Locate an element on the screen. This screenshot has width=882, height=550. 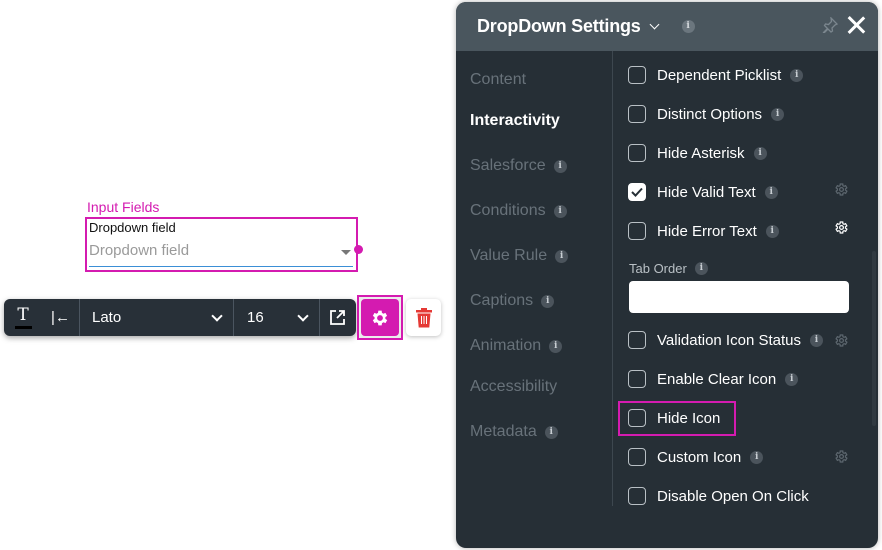
external-link-icon is located at coordinates (337, 317).